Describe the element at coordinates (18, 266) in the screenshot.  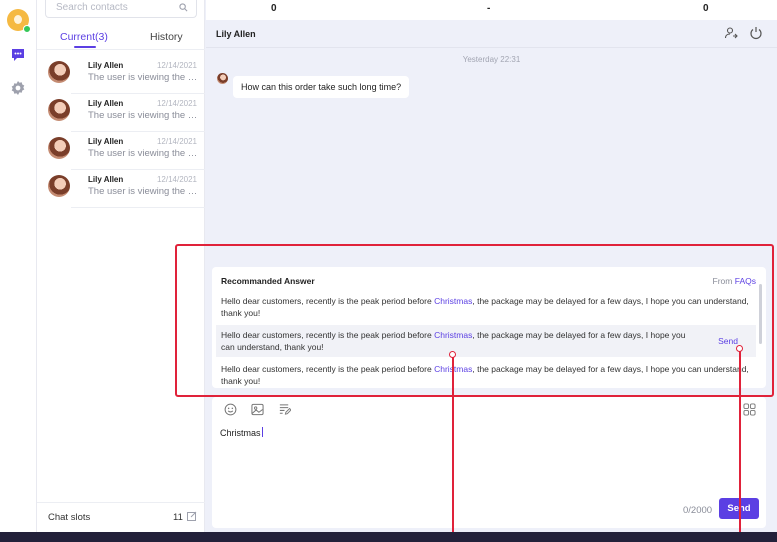
I see `left-rail` at that location.